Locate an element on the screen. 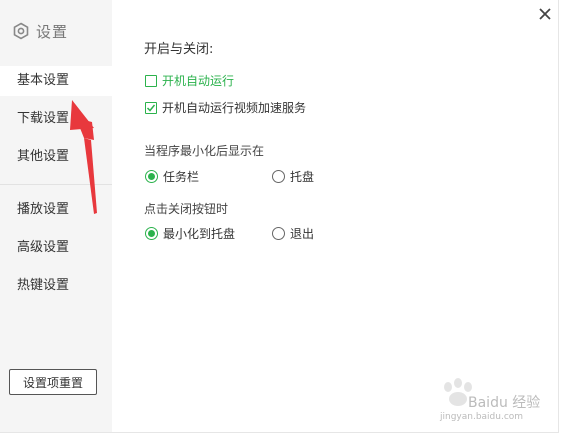  close-icon is located at coordinates (545, 14).